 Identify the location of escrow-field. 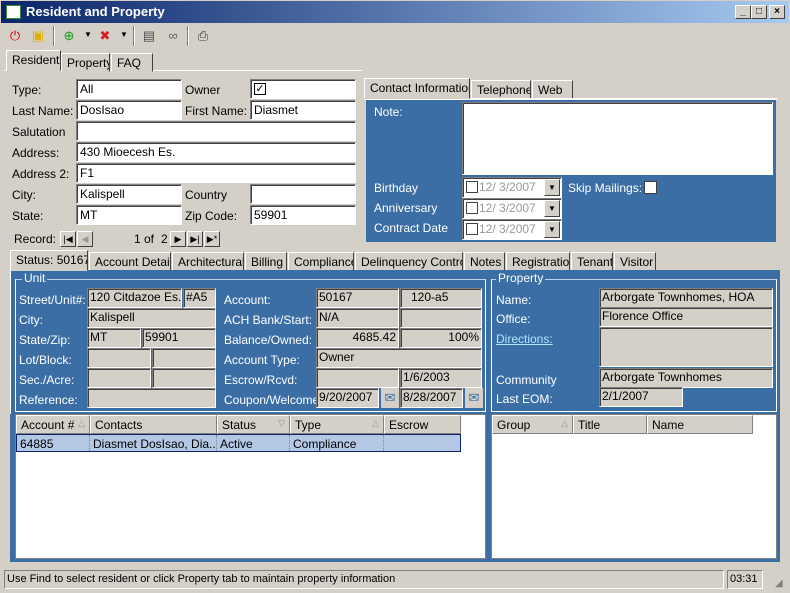
(357, 378).